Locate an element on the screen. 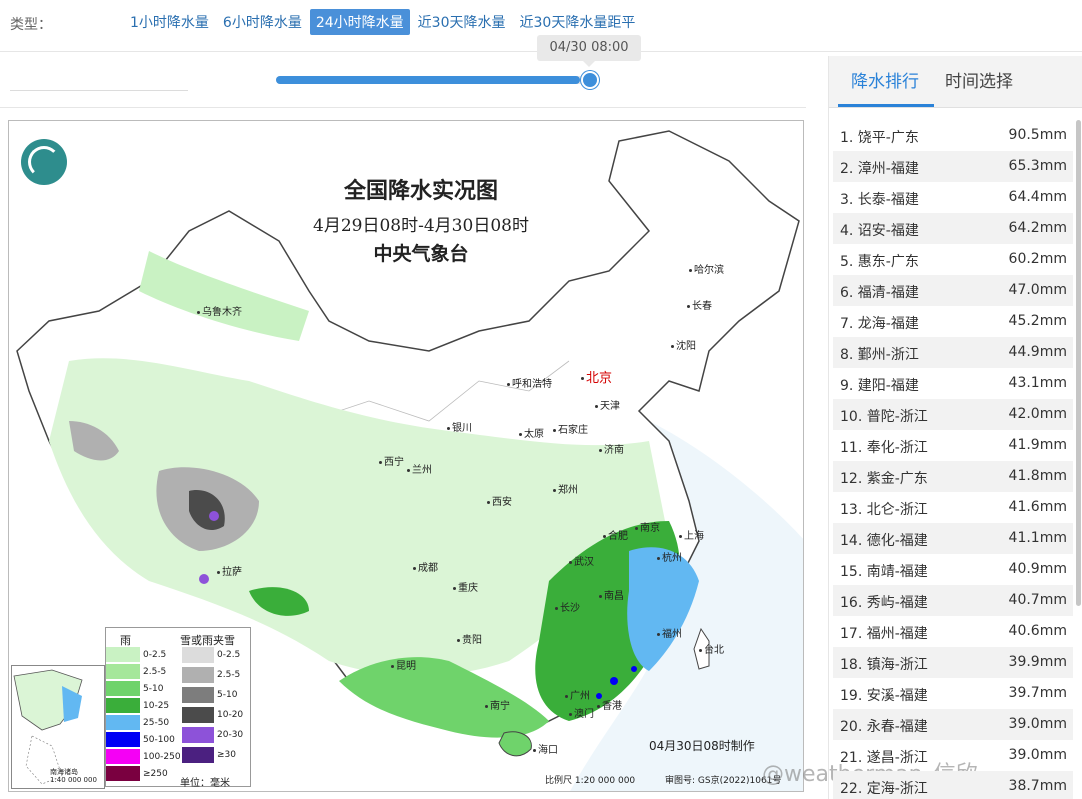 This screenshot has width=1082, height=799. legend-snow-item: ≥30 is located at coordinates (209, 755).